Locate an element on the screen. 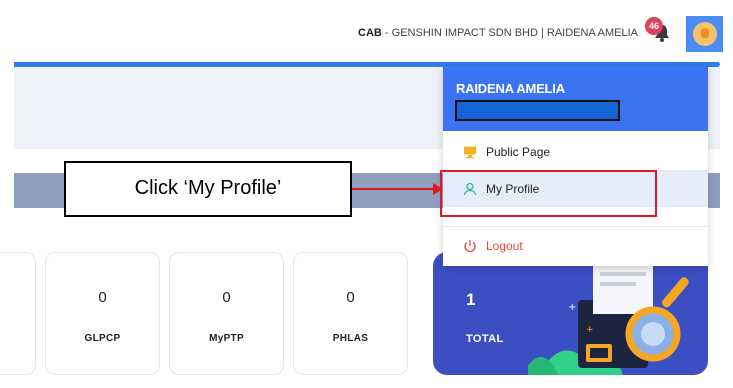 The image size is (733, 388). notification-badge: 46 is located at coordinates (654, 26).